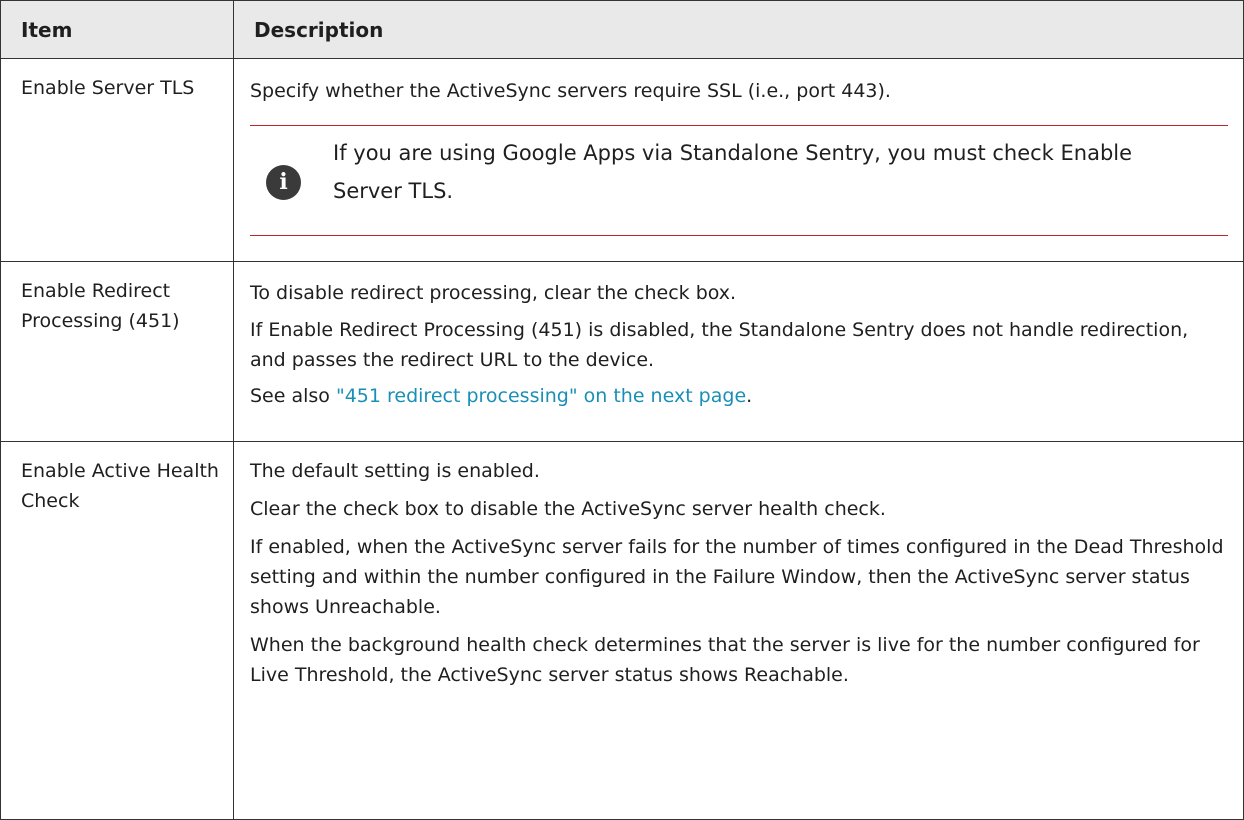 The height and width of the screenshot is (820, 1244). I want to click on table-header-row: Item Description, so click(622, 29).